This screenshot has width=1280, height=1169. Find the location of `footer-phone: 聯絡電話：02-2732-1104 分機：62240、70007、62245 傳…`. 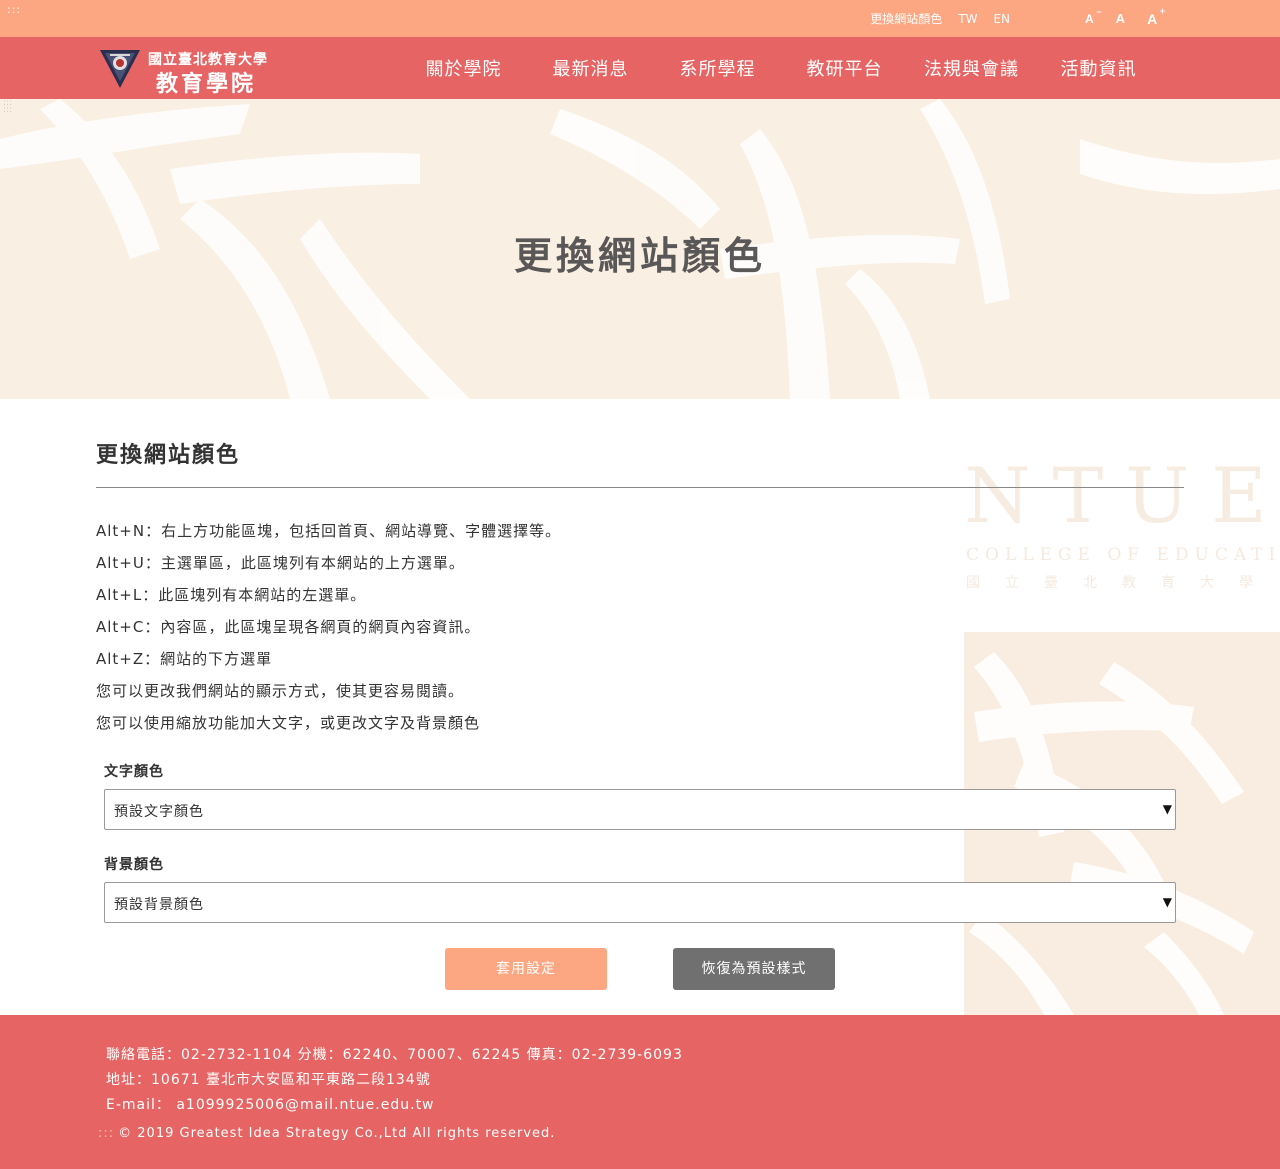

footer-phone: 聯絡電話：02-2732-1104 分機：62240、70007、62245 傳… is located at coordinates (394, 1055).